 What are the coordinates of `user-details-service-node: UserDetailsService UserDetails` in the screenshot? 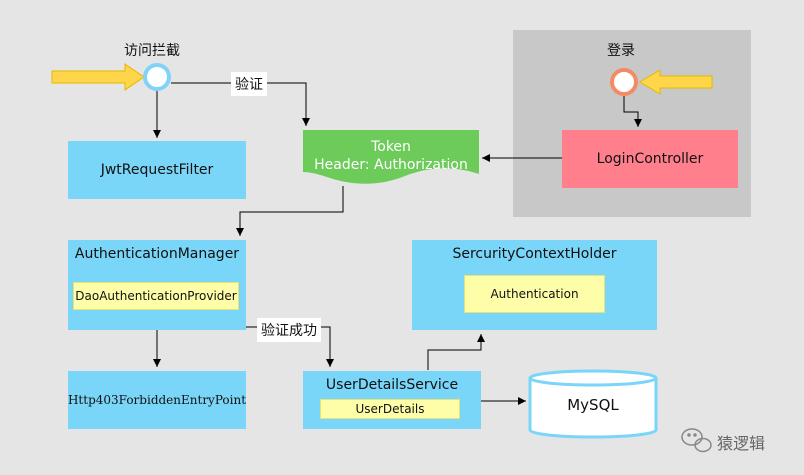 It's located at (392, 400).